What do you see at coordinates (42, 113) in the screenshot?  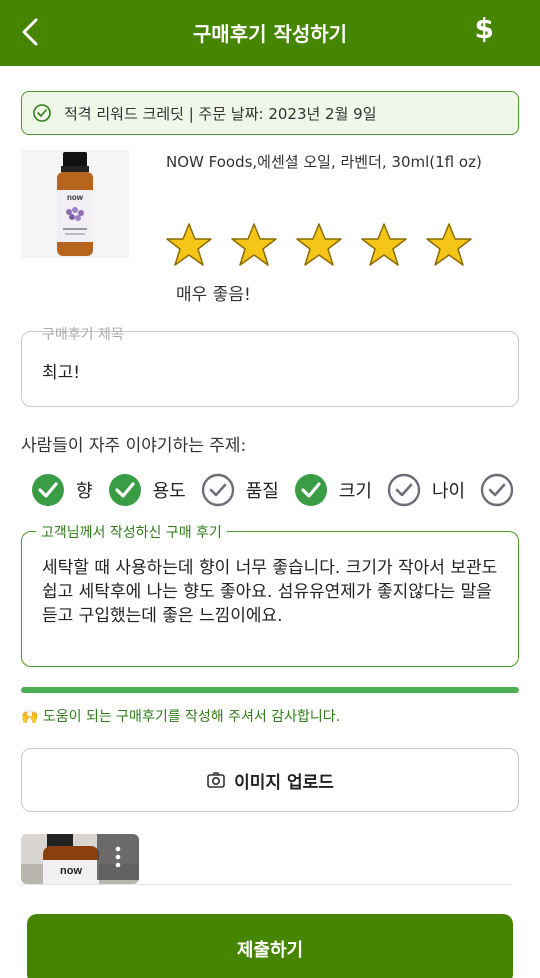 I see `check-circle-icon` at bounding box center [42, 113].